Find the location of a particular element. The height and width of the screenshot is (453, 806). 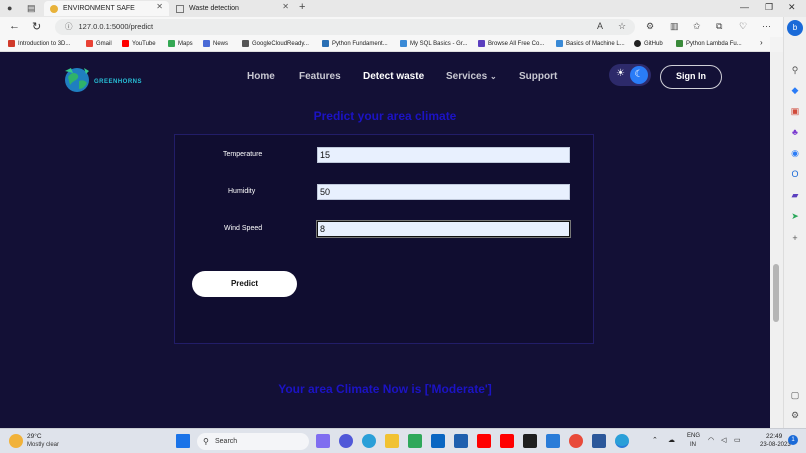

url-field: ⓘ 127.0.0.1:5000/predict is located at coordinates (345, 27).